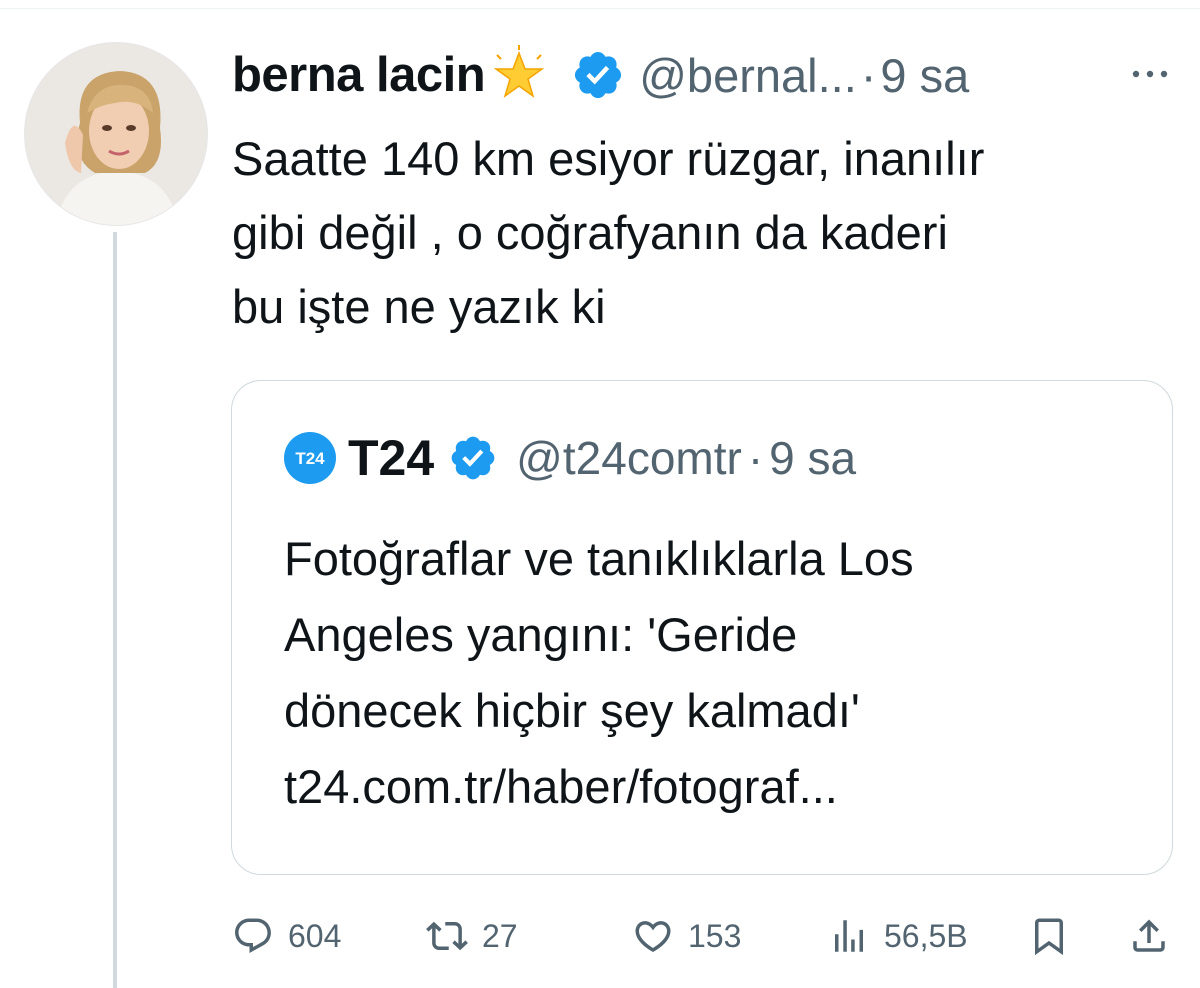 This screenshot has width=1200, height=988. What do you see at coordinates (812, 458) in the screenshot?
I see `quoted-tweet-time: 9 sa` at bounding box center [812, 458].